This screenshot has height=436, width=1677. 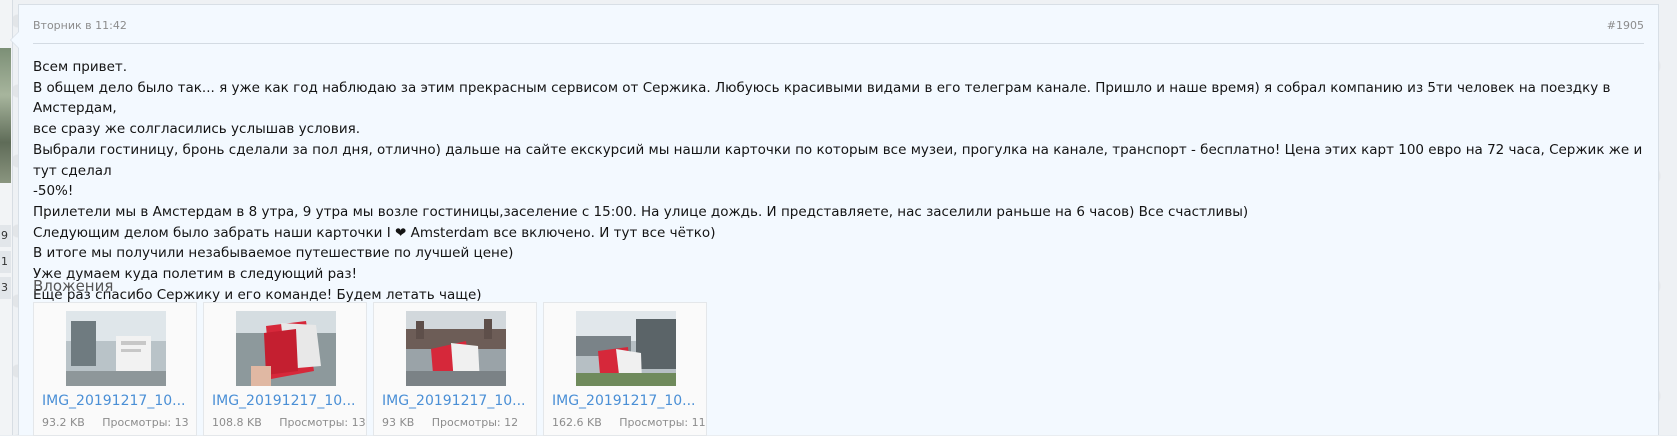 I want to click on attachment-meta: 93 KB Просмотры: 12, so click(x=458, y=422).